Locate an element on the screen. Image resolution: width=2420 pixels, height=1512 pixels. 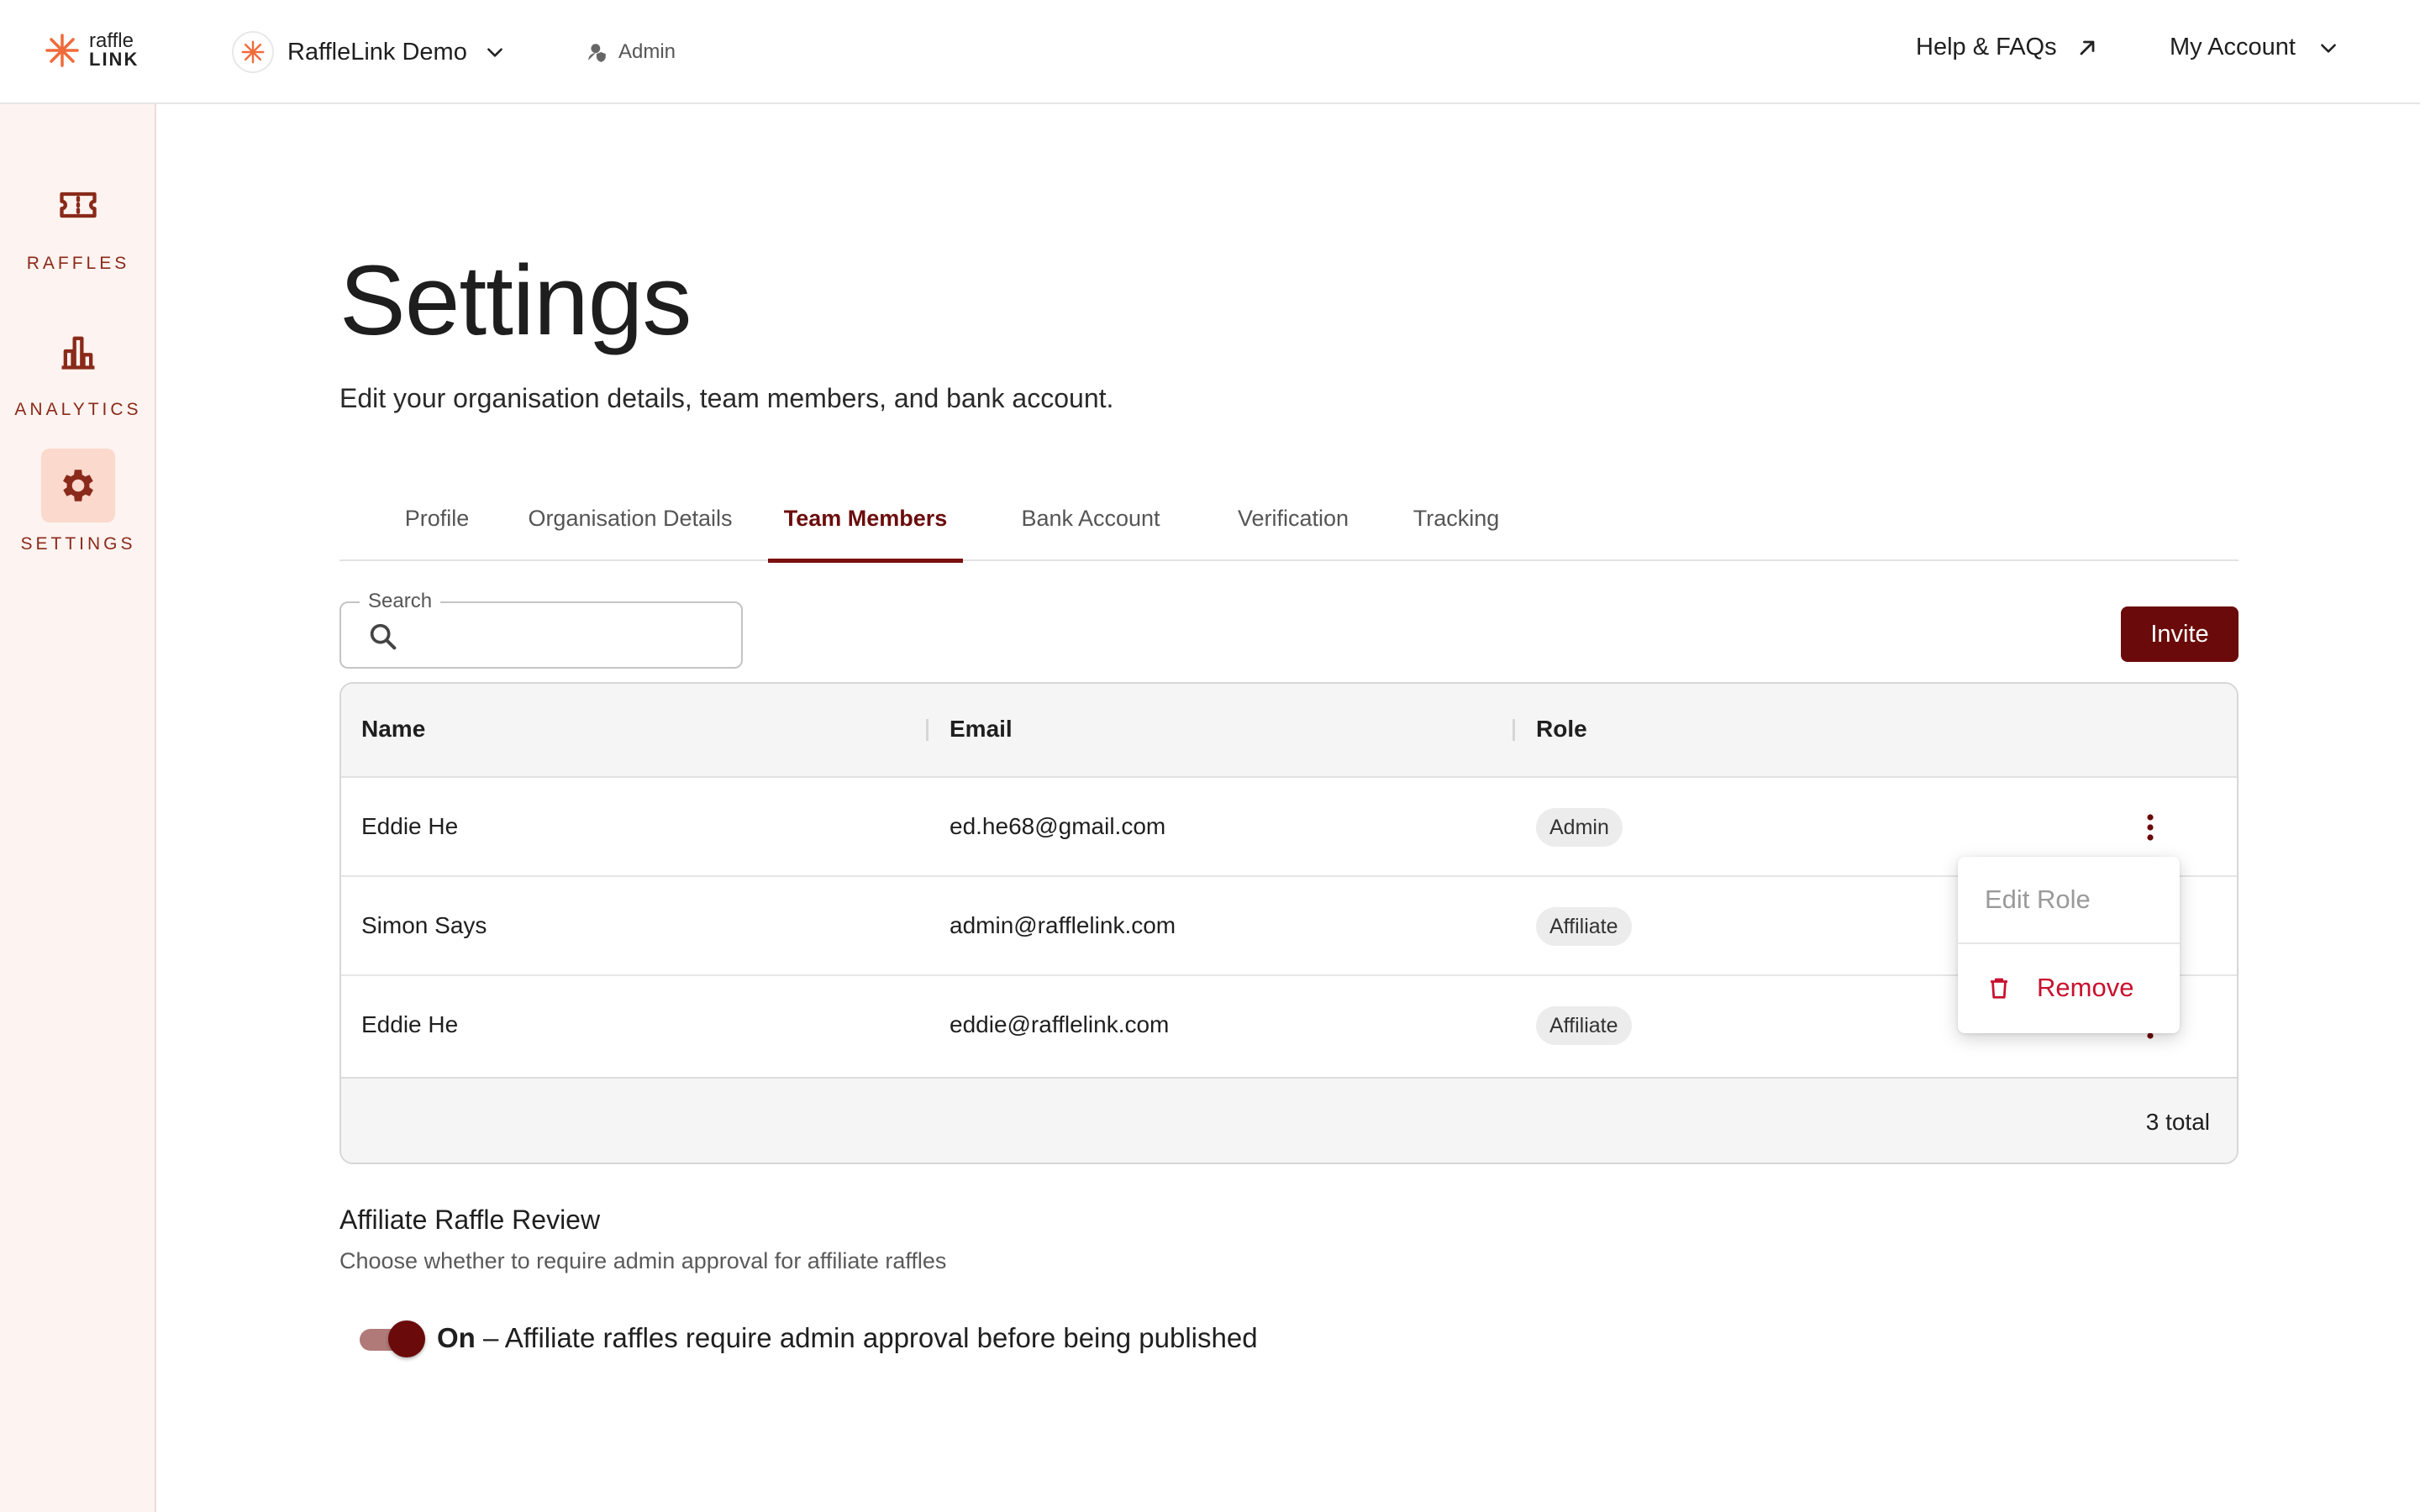
row-actions-menu: Edit Role Remove is located at coordinates (2069, 945).